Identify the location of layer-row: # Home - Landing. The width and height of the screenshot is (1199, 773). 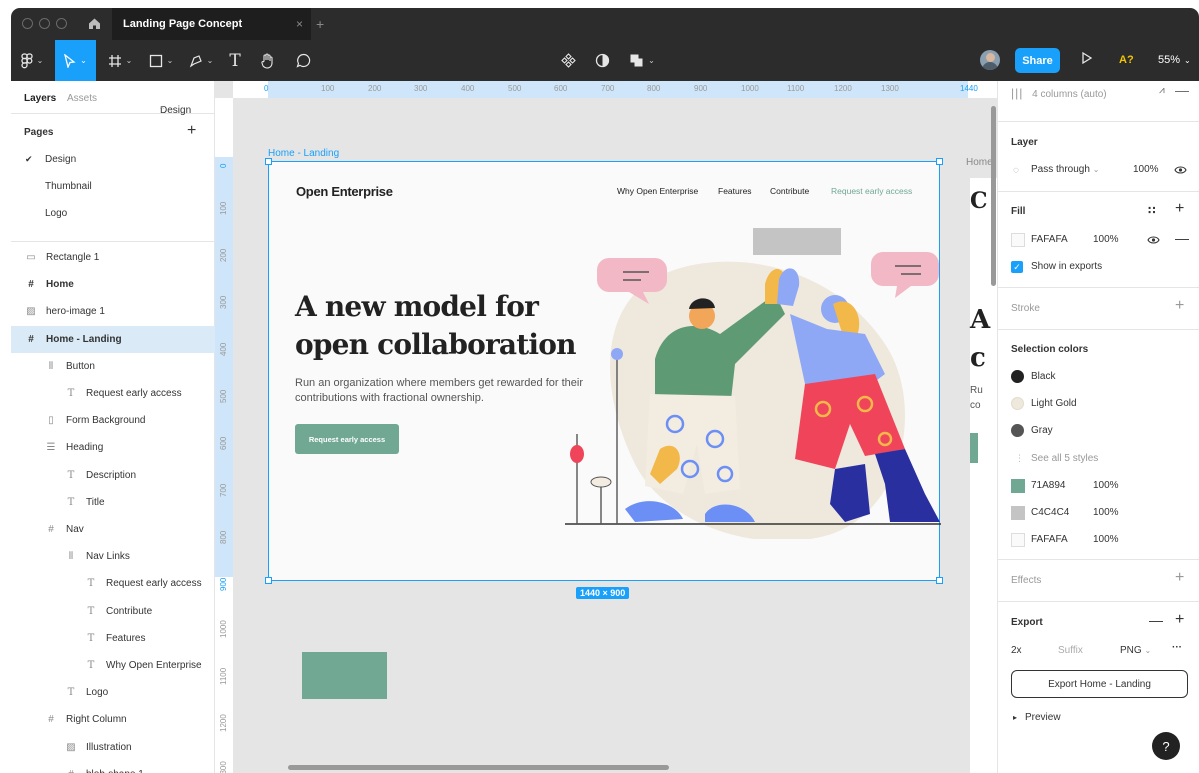
(113, 339).